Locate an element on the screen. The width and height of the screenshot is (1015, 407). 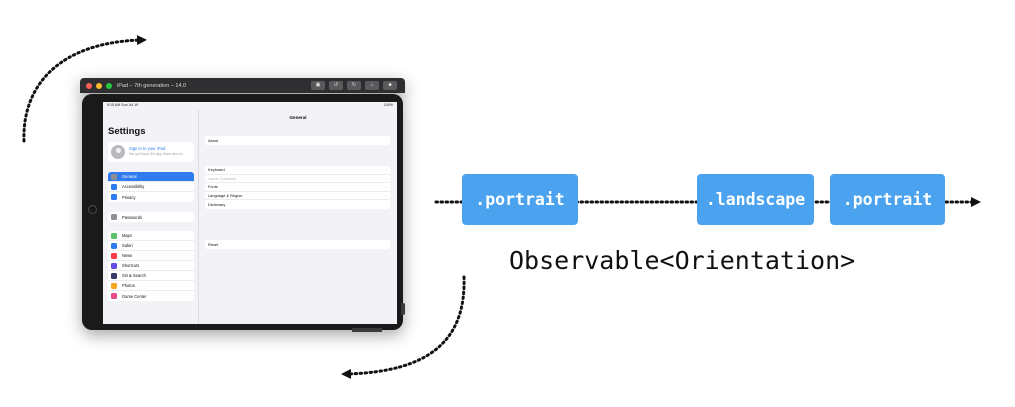
detail-row-language-region: Language & Region › is located at coordinates (297, 196).